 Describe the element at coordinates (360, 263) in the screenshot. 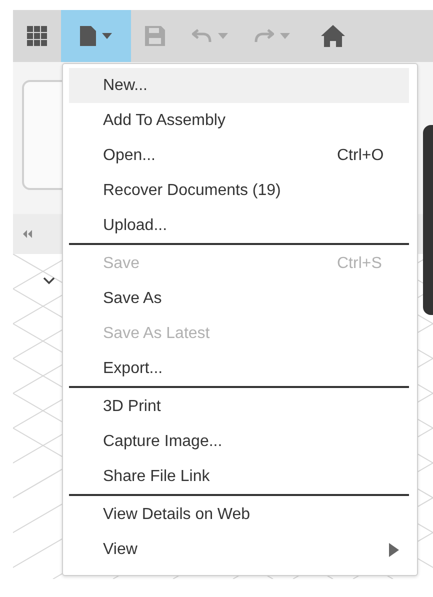

I see `shortcut-text: Ctrl+S` at that location.